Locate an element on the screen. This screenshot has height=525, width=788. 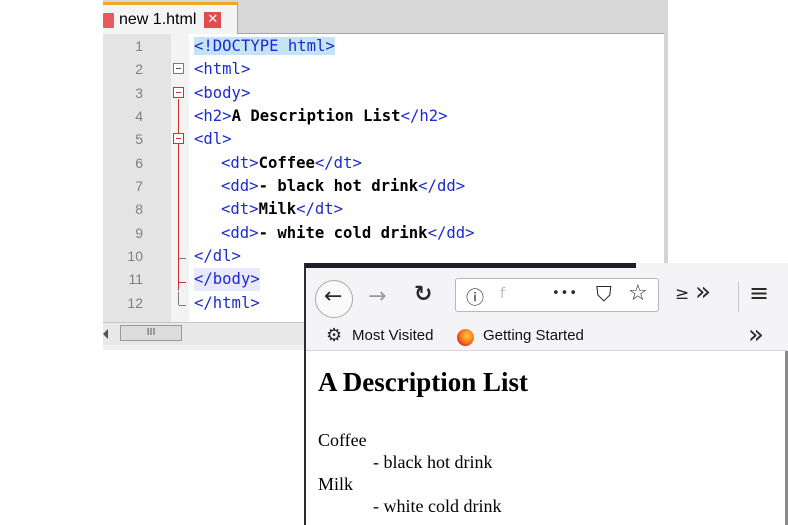
code-tag: </h2> is located at coordinates (424, 116).